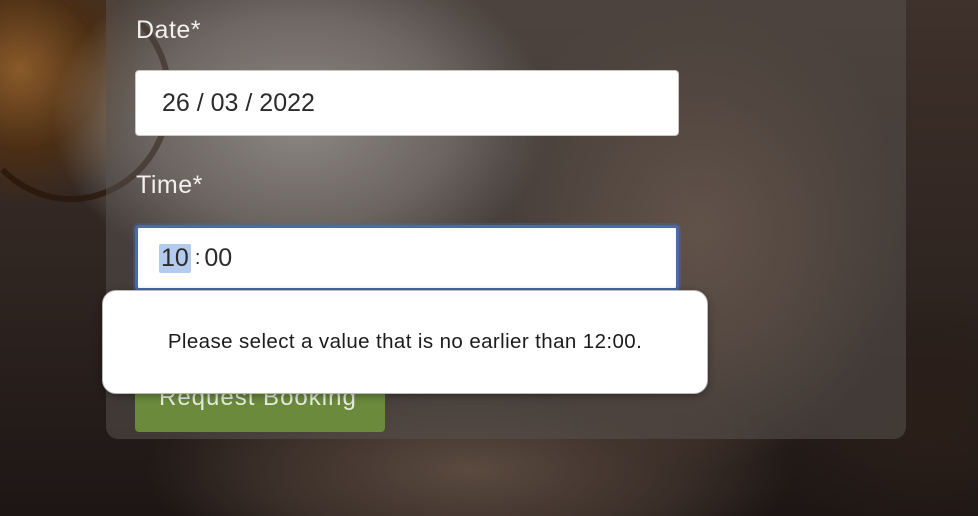 The image size is (978, 516). I want to click on time-label: Time*, so click(169, 185).